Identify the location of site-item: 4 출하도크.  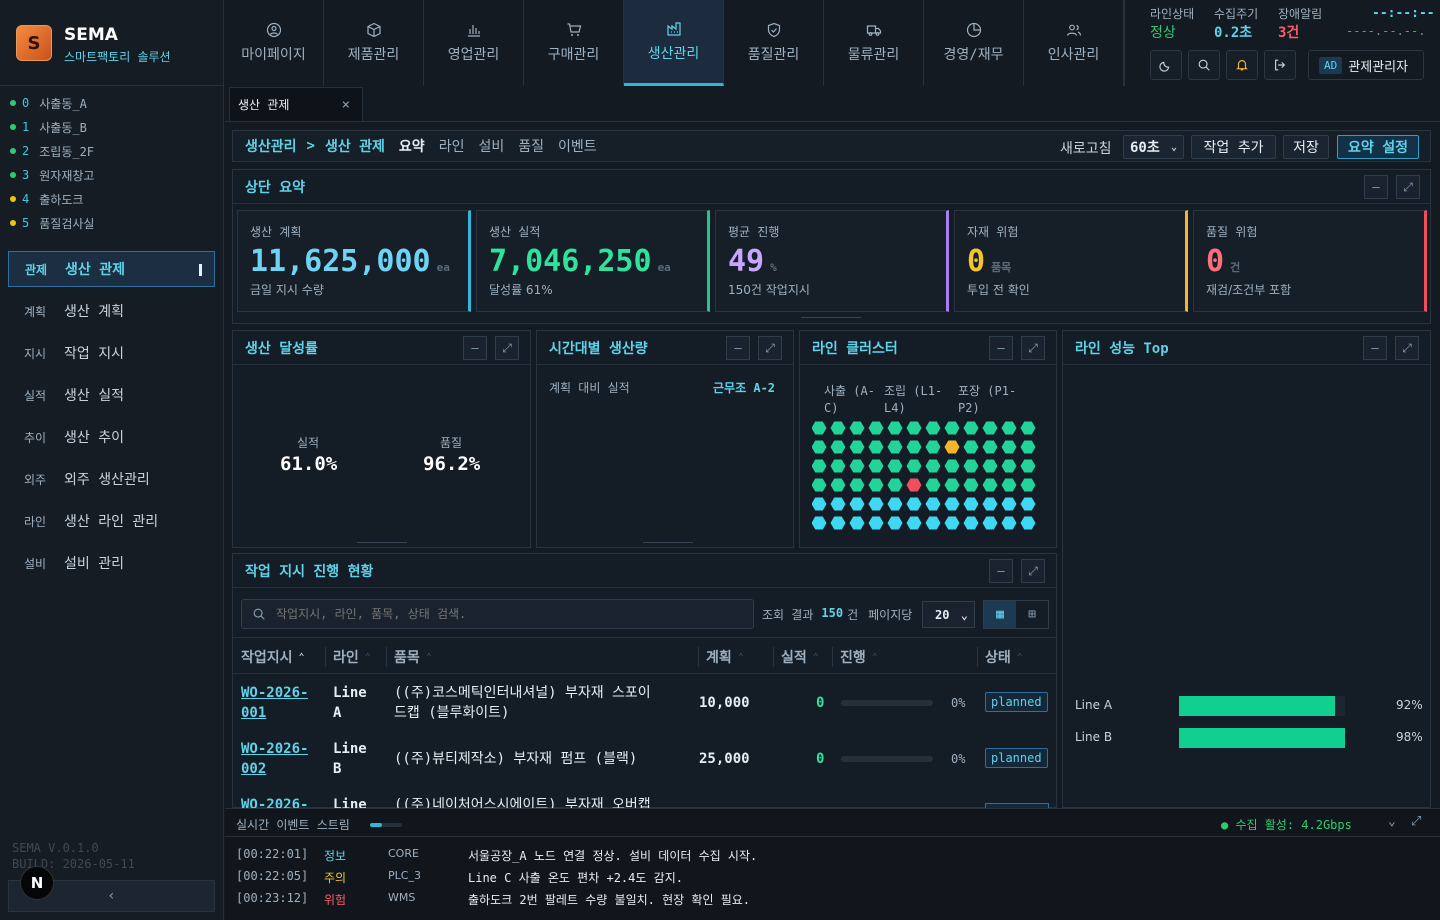
(46, 199).